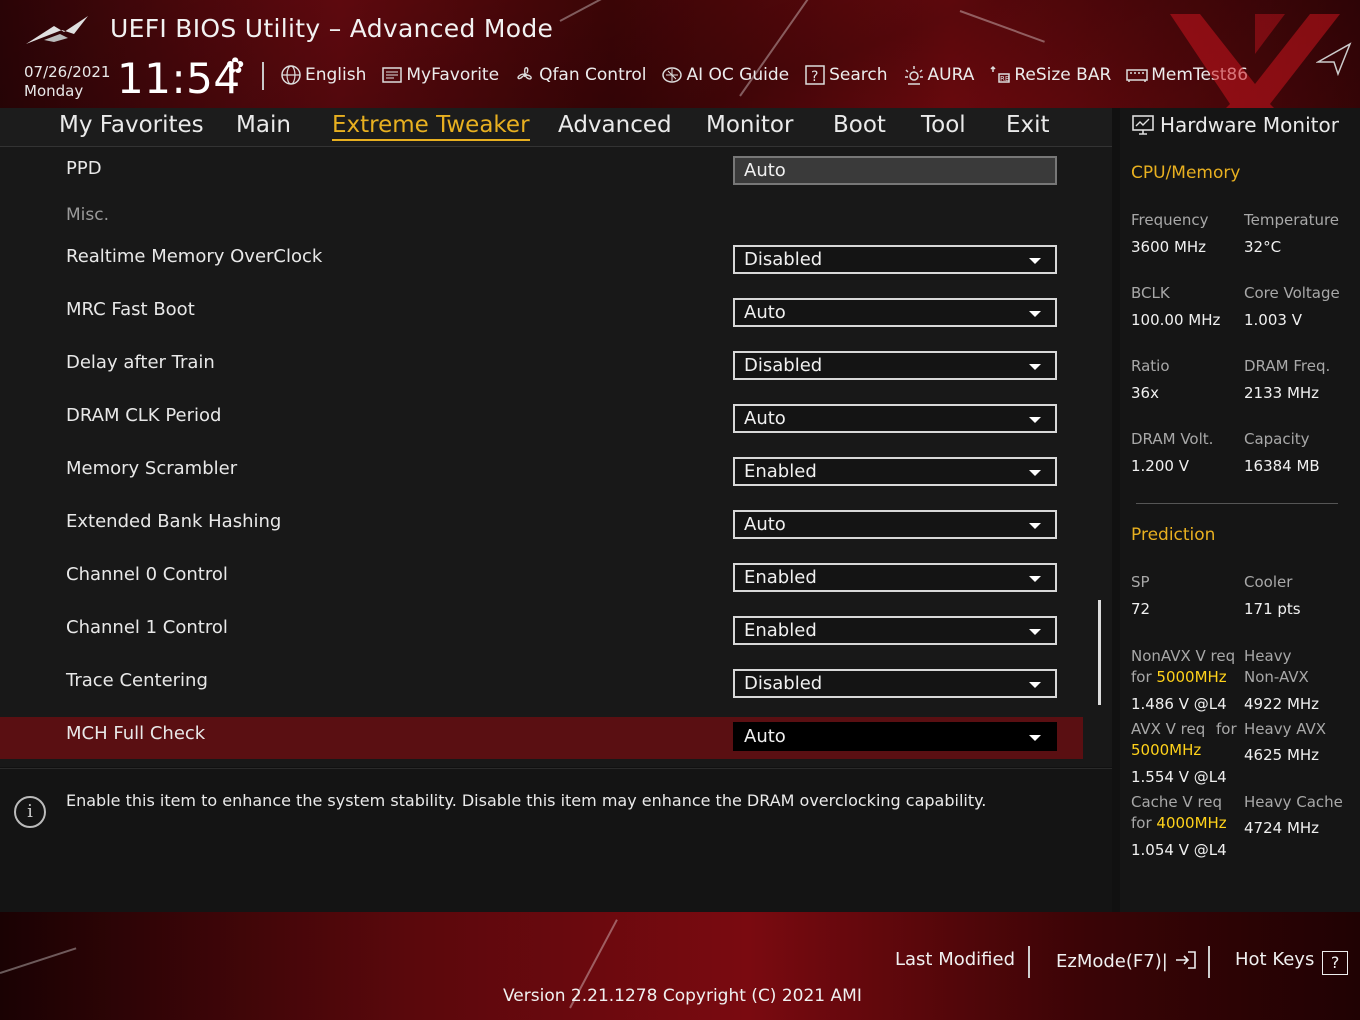 The image size is (1360, 1020). What do you see at coordinates (1141, 609) in the screenshot?
I see `sp-value: 72` at bounding box center [1141, 609].